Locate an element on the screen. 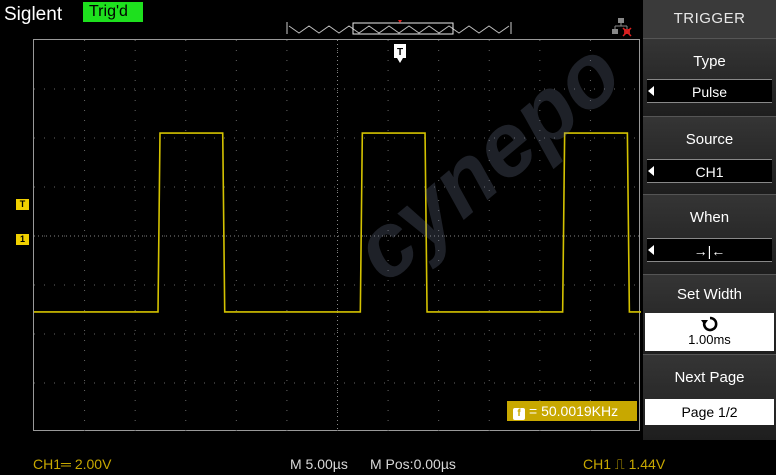 This screenshot has height=475, width=776. ch1-scale: CH1═ 2.00V is located at coordinates (72, 464).